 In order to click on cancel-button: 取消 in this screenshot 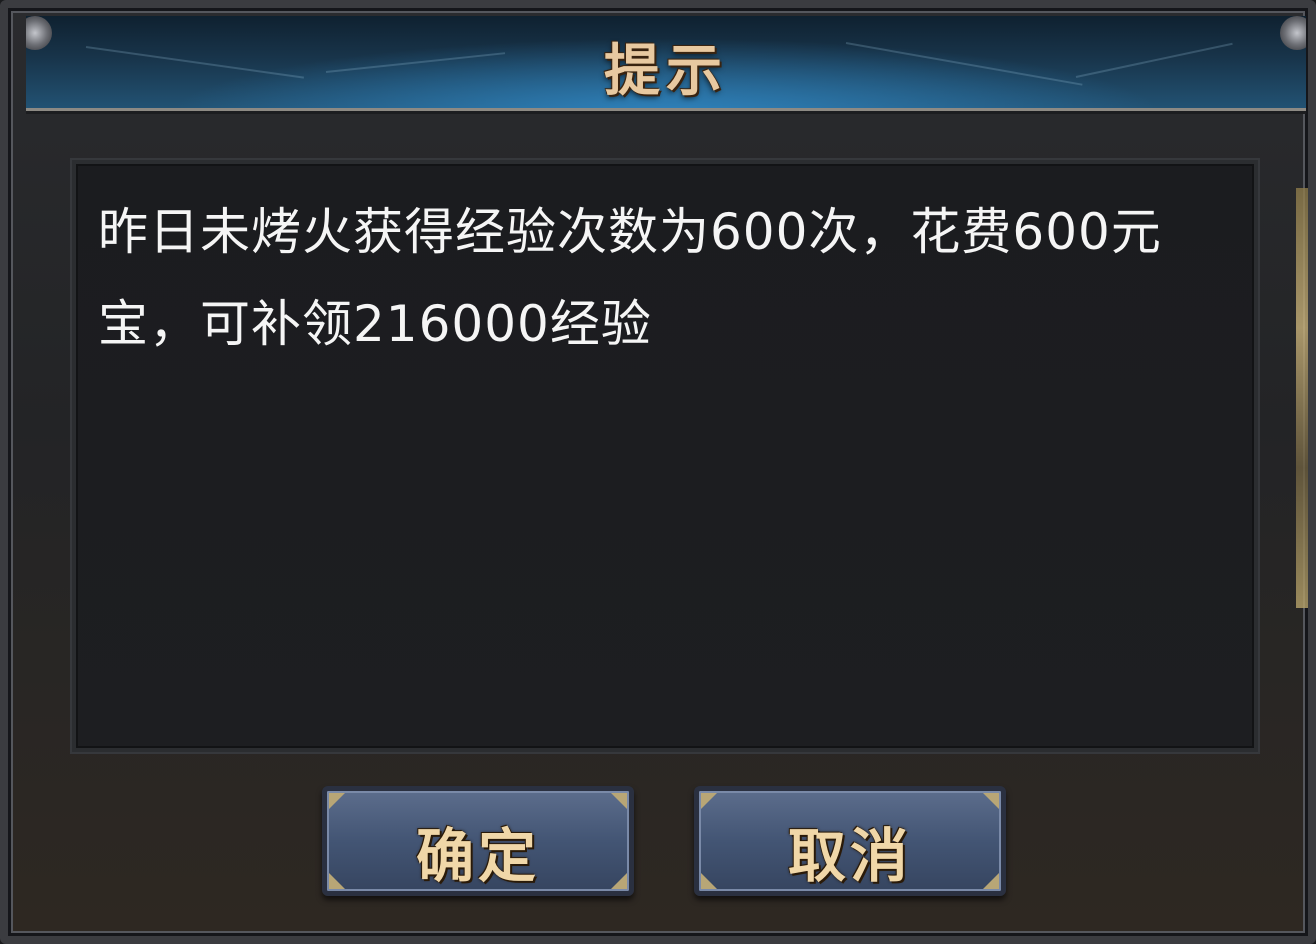, I will do `click(850, 841)`.